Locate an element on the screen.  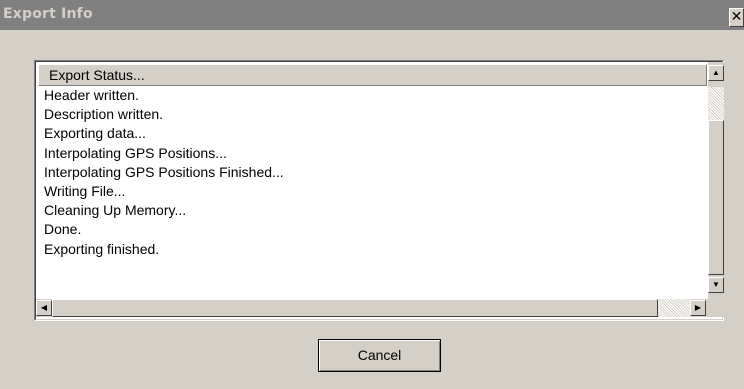
scroll-right-button: ▶ is located at coordinates (698, 308).